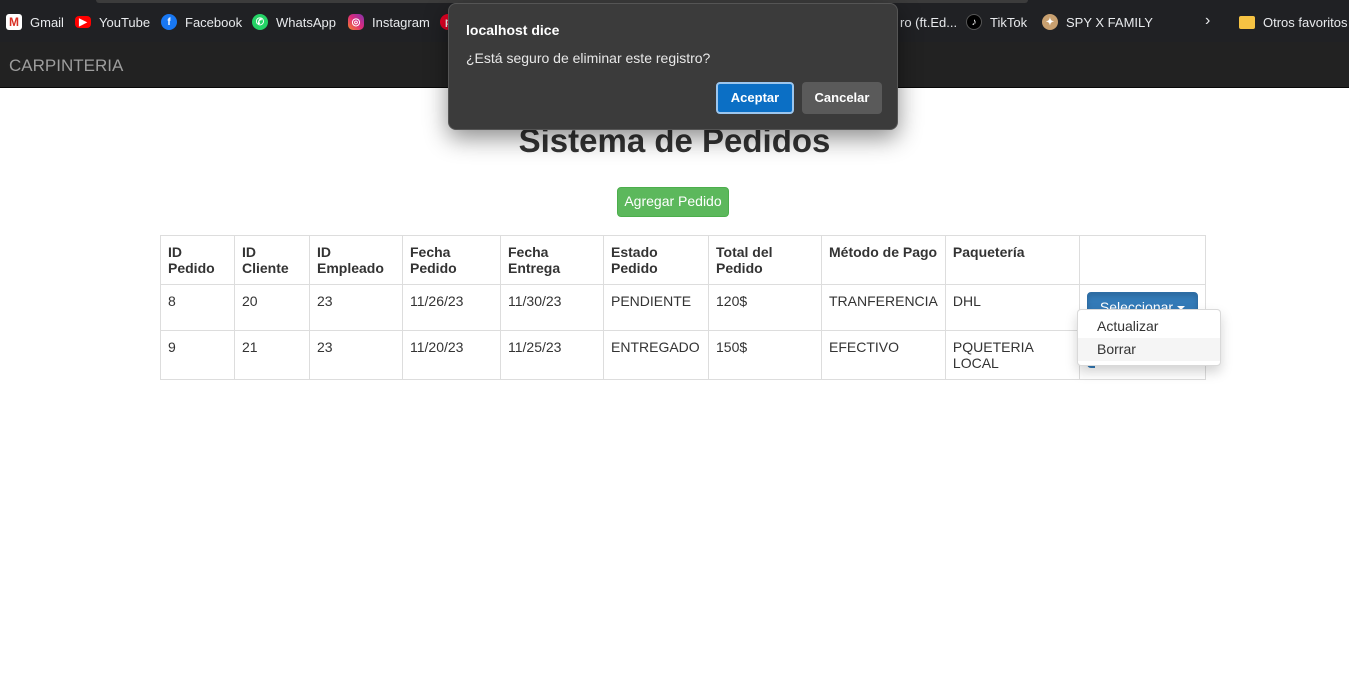  I want to click on header-actions, so click(1142, 260).